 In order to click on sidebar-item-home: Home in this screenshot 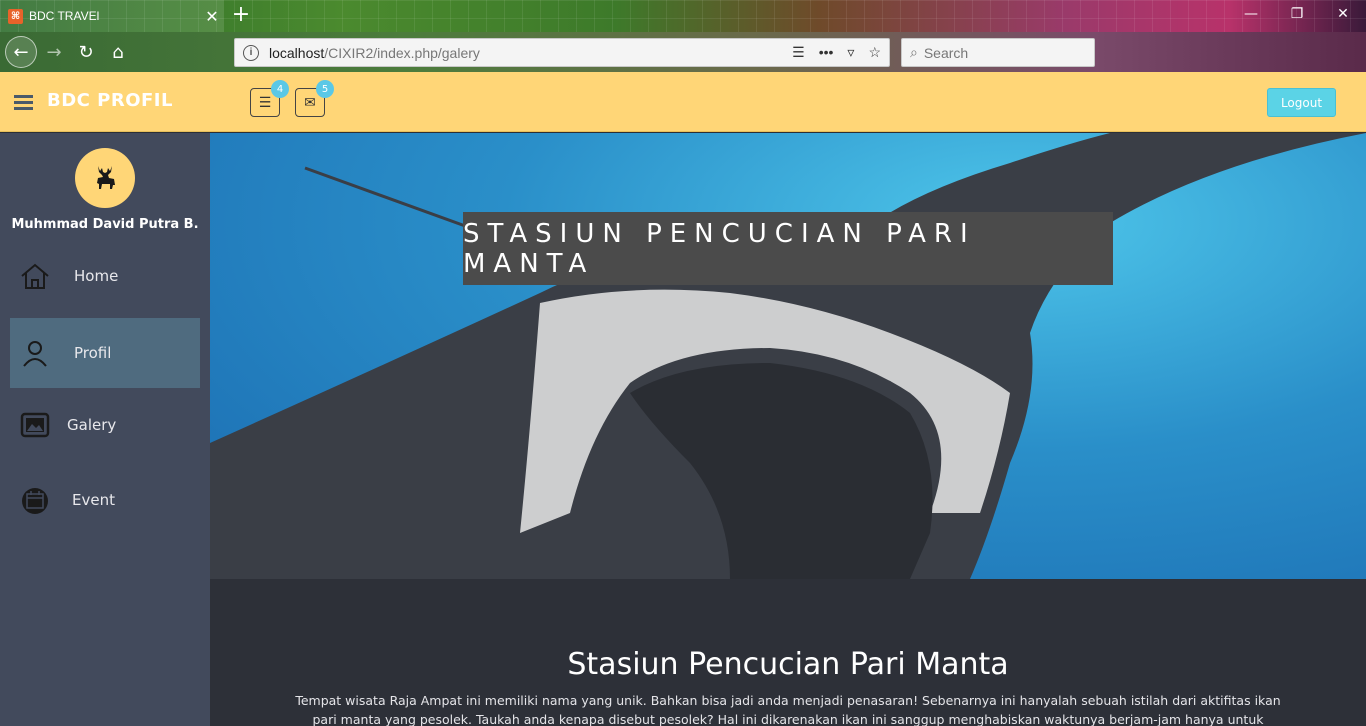, I will do `click(105, 276)`.